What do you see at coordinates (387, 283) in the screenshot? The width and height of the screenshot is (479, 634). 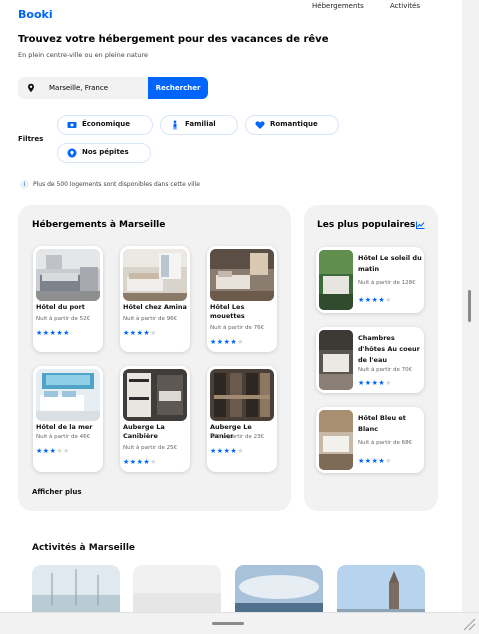 I see `card-price: Nuit à partir de 128€` at bounding box center [387, 283].